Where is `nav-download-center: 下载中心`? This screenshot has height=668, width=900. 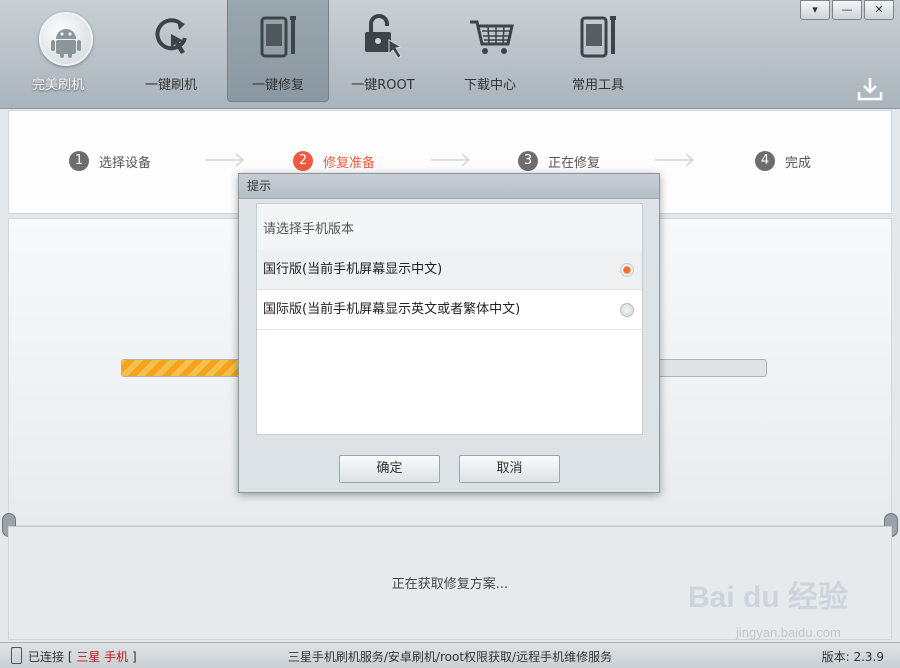
nav-download-center: 下载中心 is located at coordinates (490, 50).